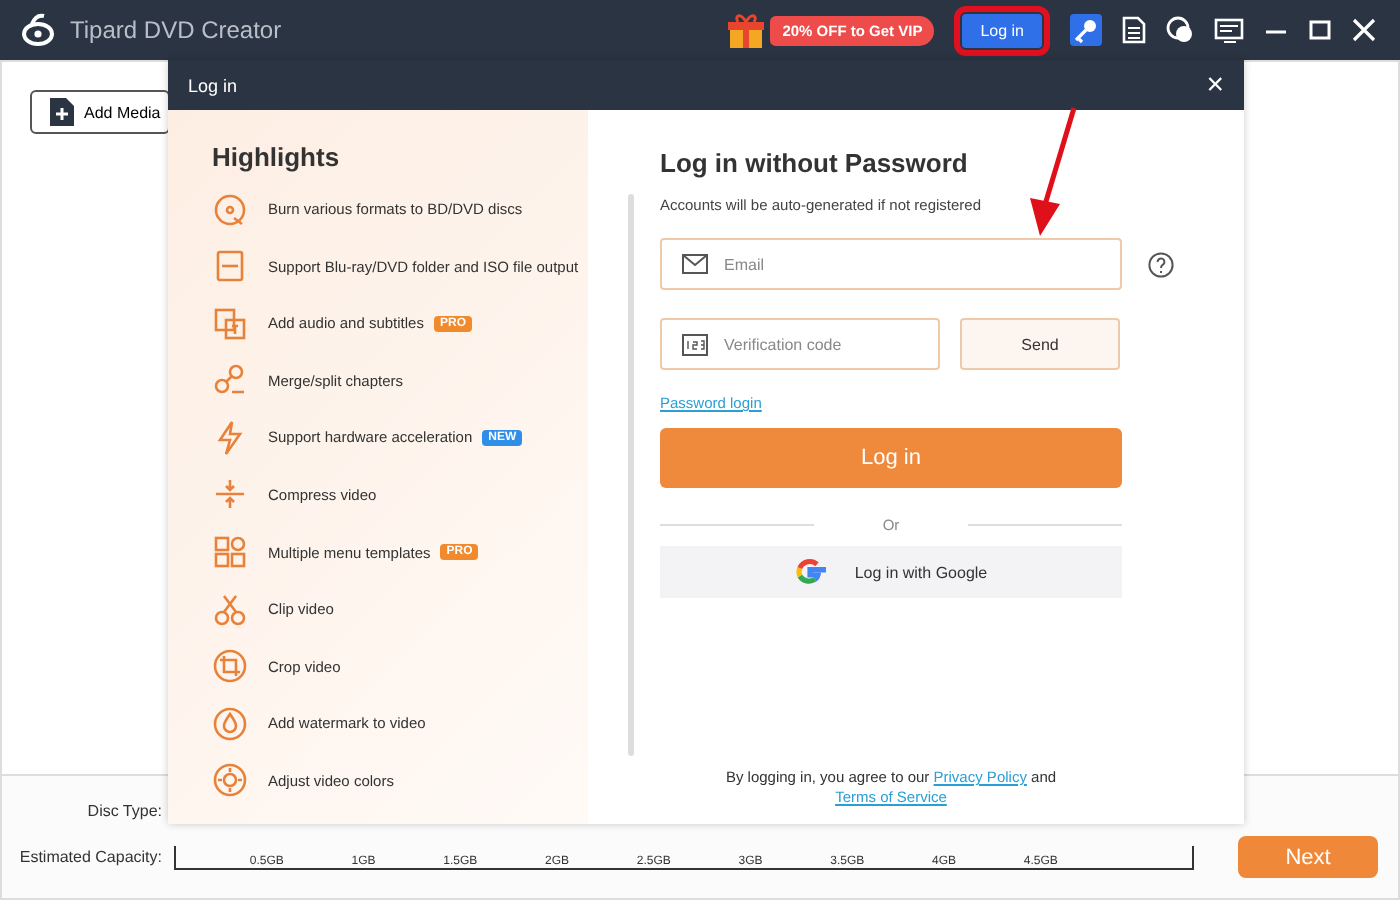 The width and height of the screenshot is (1400, 900). What do you see at coordinates (1180, 30) in the screenshot?
I see `chat-icon` at bounding box center [1180, 30].